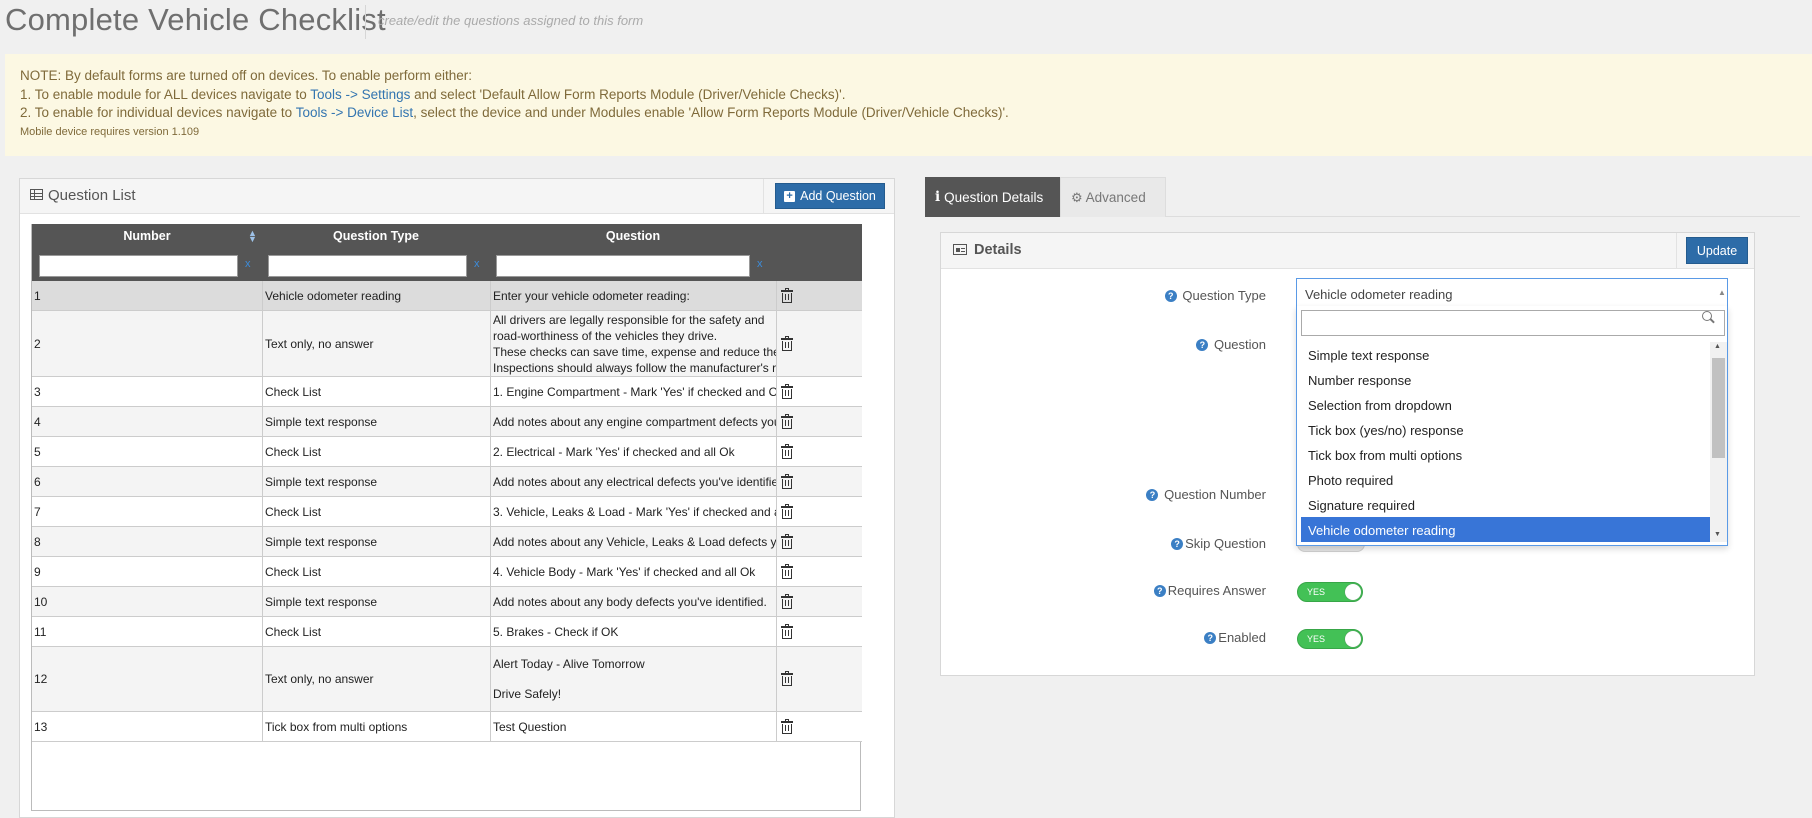 Image resolution: width=1812 pixels, height=818 pixels. What do you see at coordinates (1506, 354) in the screenshot?
I see `dropdown-option: Simple text response` at bounding box center [1506, 354].